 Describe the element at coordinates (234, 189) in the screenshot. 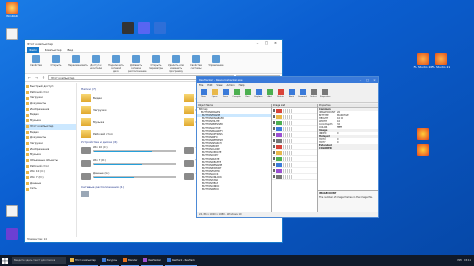

I see `tree-node: BUTTONREDO` at that location.